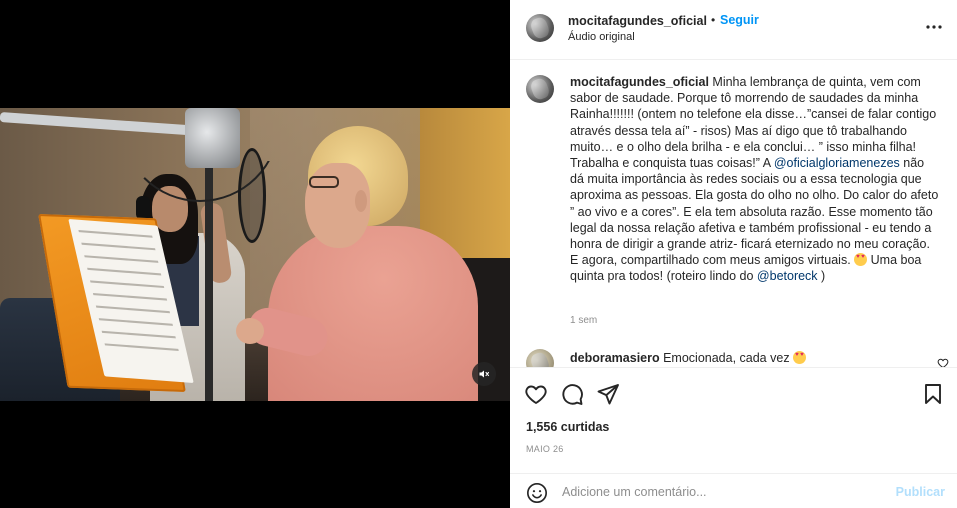  I want to click on commenter-username: deboramasiero, so click(615, 358).